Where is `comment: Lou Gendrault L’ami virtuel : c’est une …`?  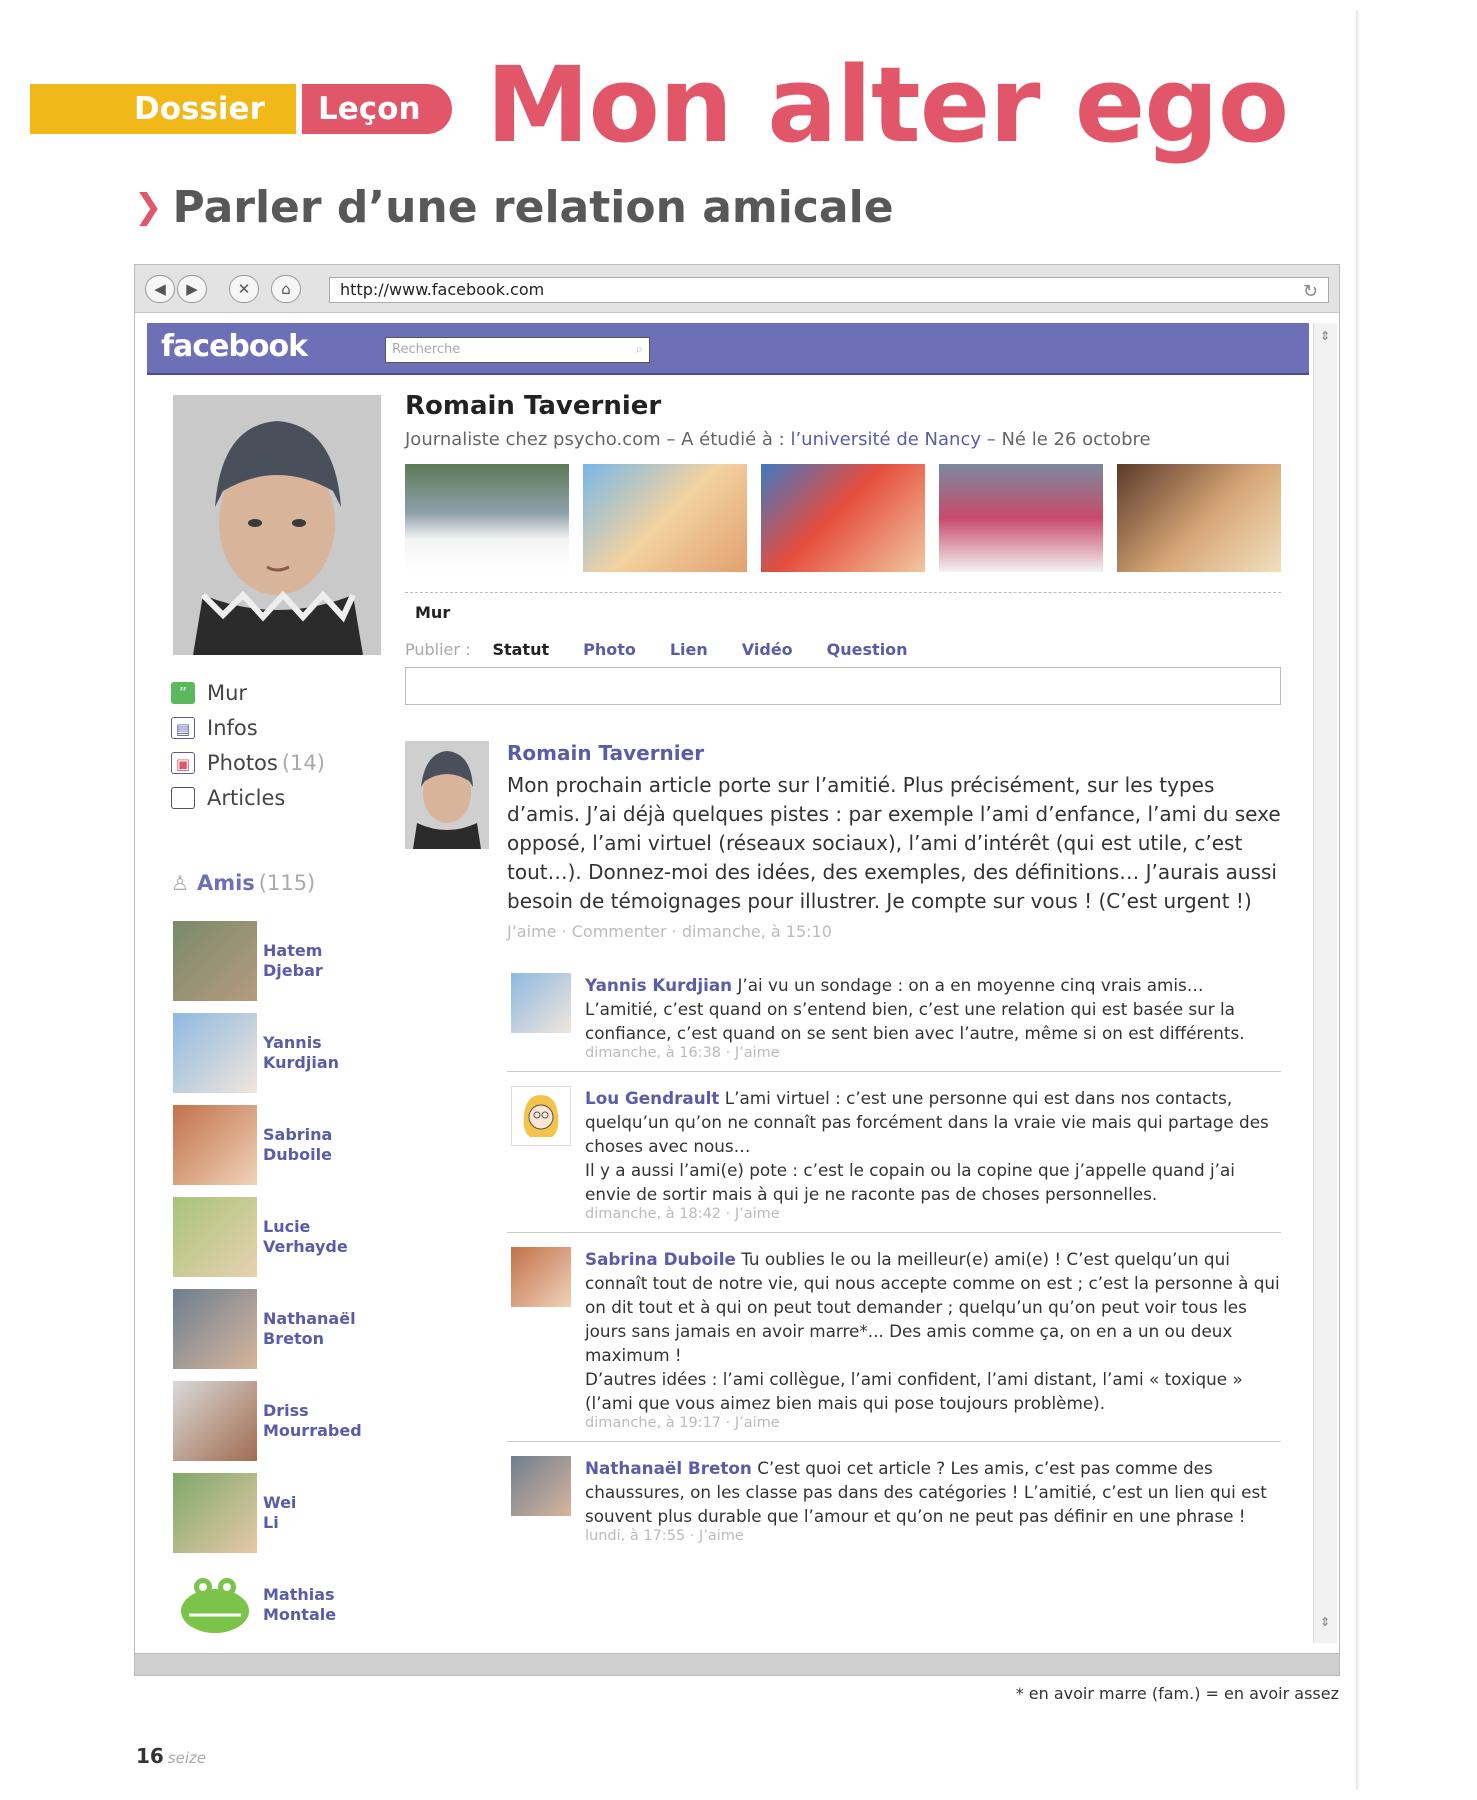
comment: Lou Gendrault L’ami virtuel : c’est une … is located at coordinates (894, 1152).